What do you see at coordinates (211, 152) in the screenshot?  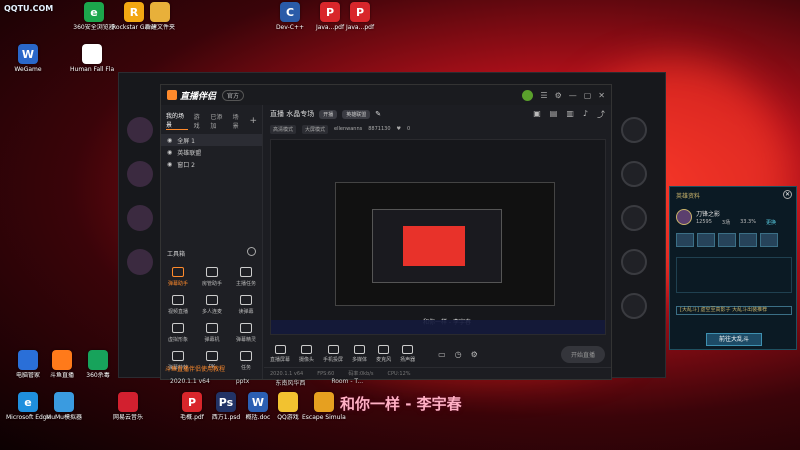 I see `scene-item: ◉ 英雄联盟` at bounding box center [211, 152].